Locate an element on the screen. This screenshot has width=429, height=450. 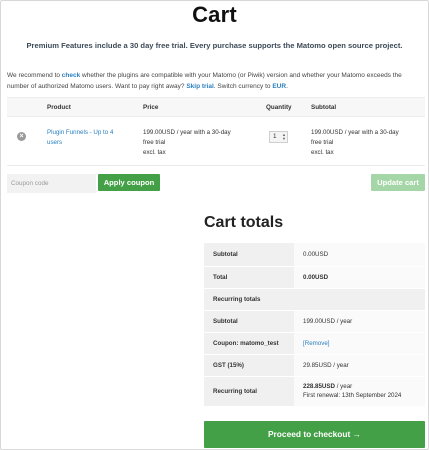
switch-currency-link: EUR is located at coordinates (279, 86).